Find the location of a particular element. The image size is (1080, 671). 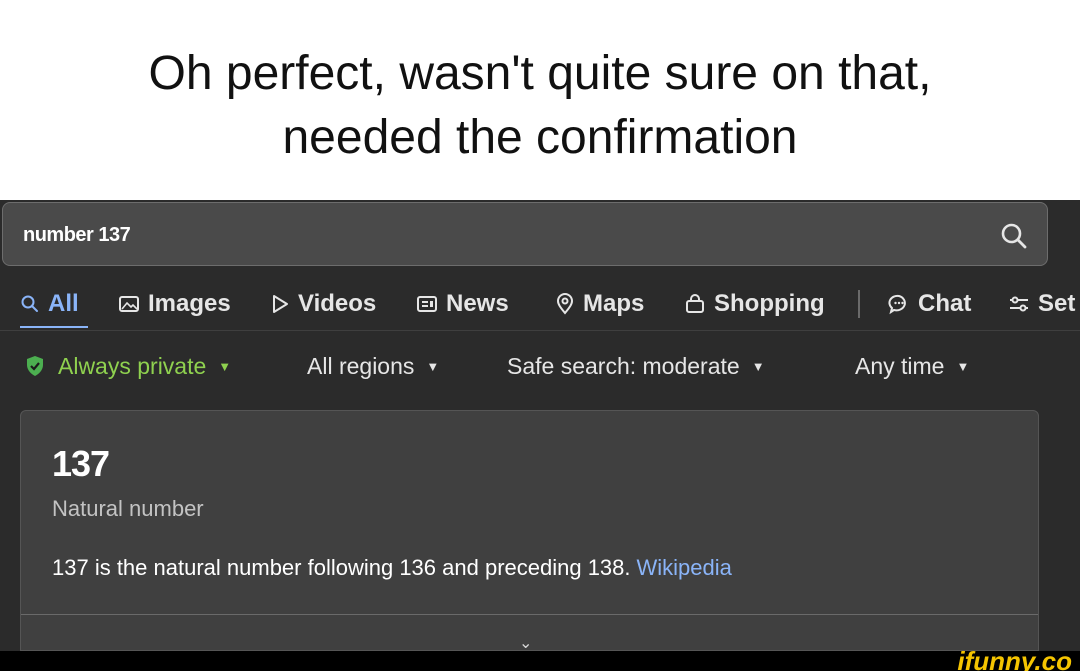

time-filter-dropdown: Any time ▼ is located at coordinates (912, 366).